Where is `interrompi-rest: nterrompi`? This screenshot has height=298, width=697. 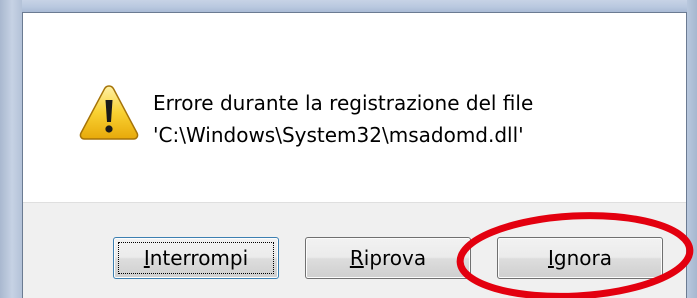 interrompi-rest: nterrompi is located at coordinates (199, 258).